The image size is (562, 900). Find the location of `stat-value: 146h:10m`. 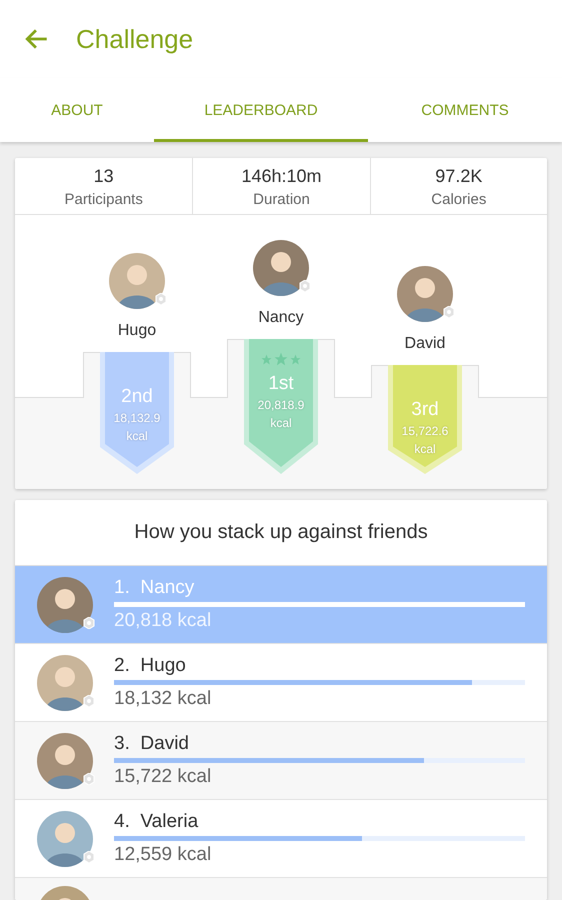

stat-value: 146h:10m is located at coordinates (281, 176).